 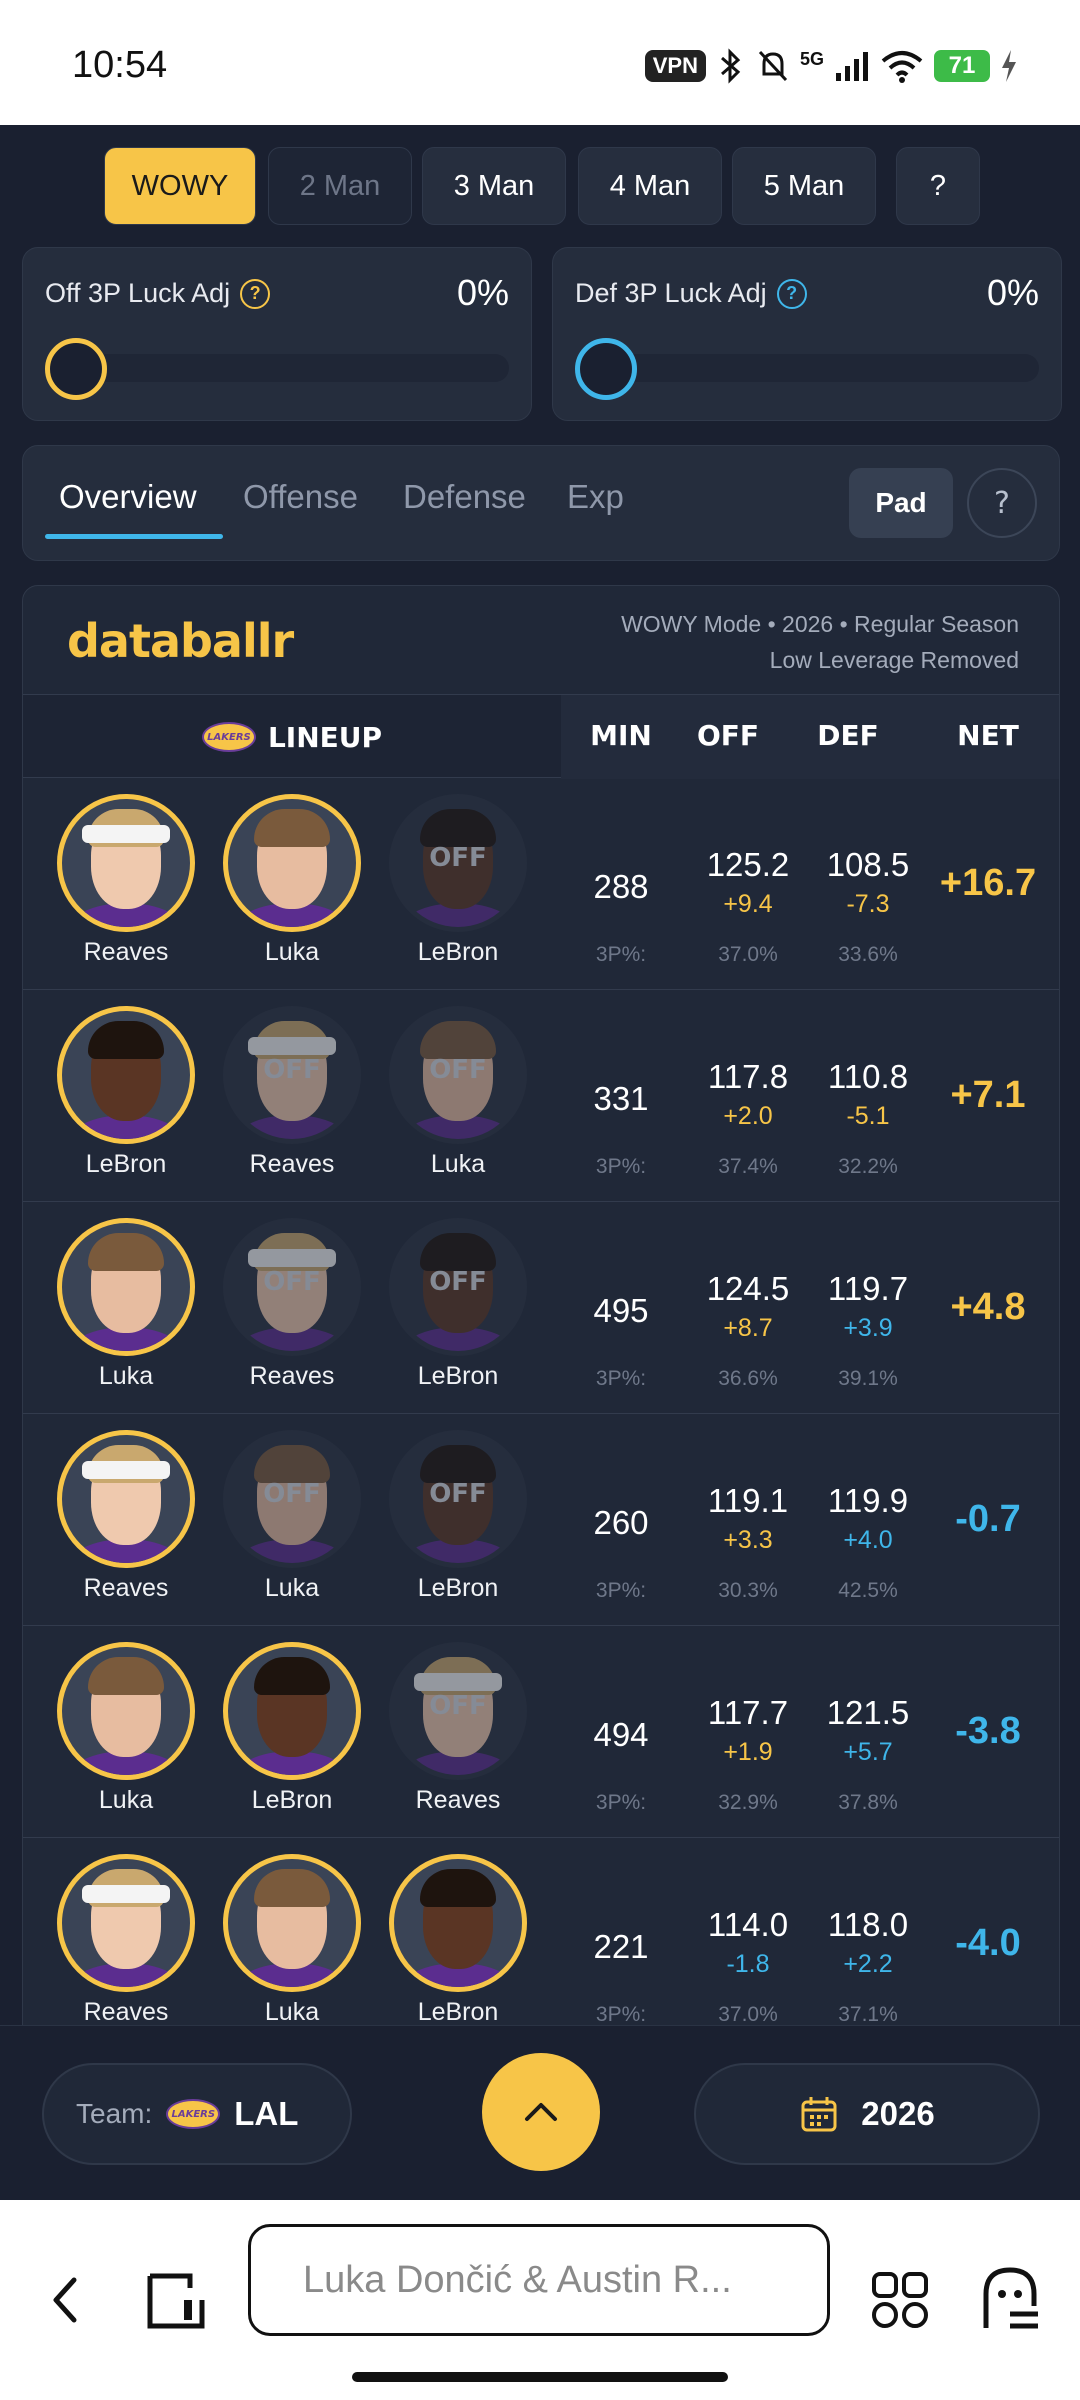 I want to click on def-rating: 119.7, so click(x=868, y=1288).